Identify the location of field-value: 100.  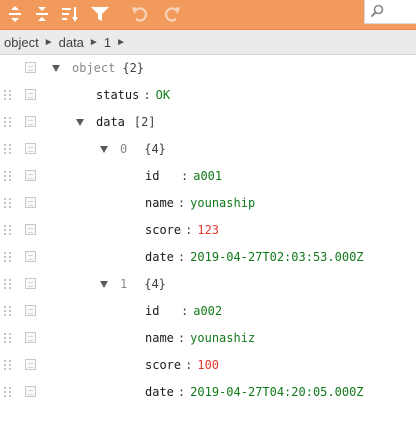
(208, 365).